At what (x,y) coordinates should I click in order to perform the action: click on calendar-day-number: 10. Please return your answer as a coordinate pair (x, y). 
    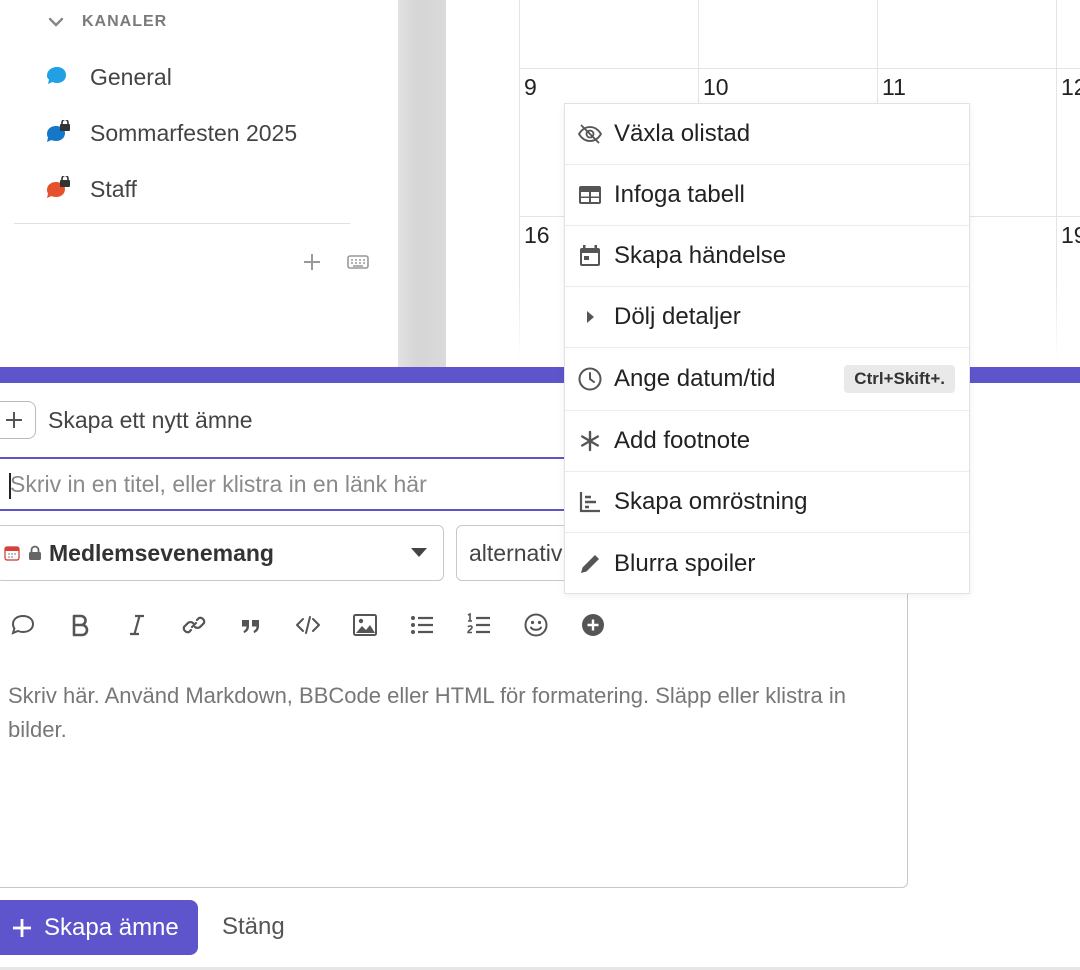
    Looking at the image, I should click on (716, 87).